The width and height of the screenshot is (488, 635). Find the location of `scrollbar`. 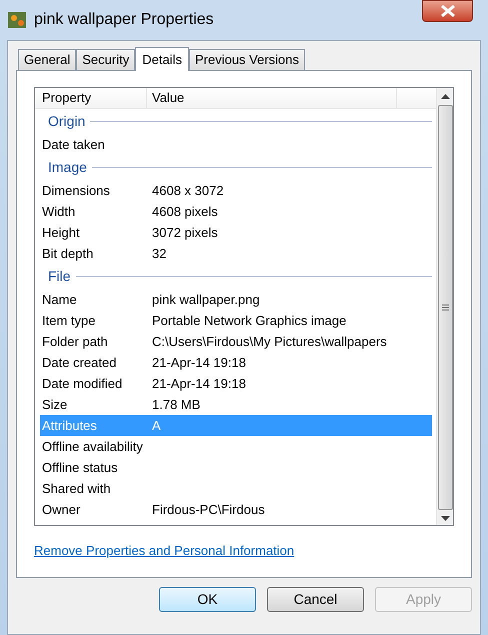

scrollbar is located at coordinates (444, 306).